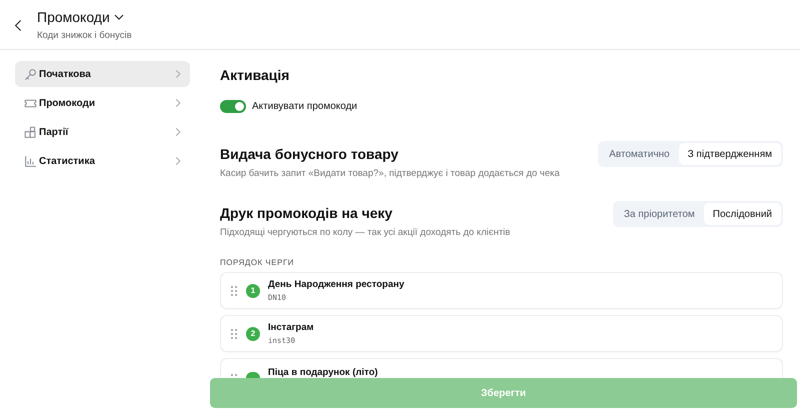 This screenshot has width=800, height=413. I want to click on section-title: Друк промокодів на чеку, so click(307, 213).